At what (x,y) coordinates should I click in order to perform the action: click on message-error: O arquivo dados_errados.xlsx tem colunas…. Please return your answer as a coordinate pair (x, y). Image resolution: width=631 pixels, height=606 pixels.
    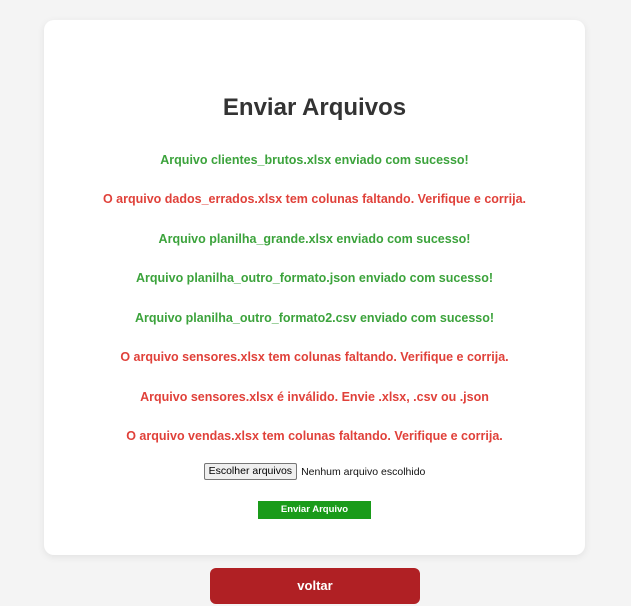
    Looking at the image, I should click on (314, 199).